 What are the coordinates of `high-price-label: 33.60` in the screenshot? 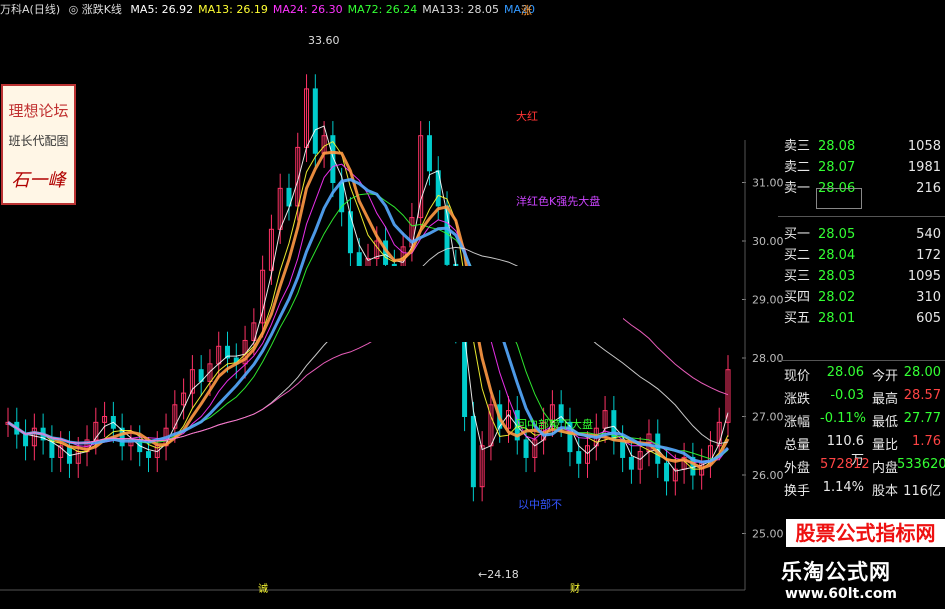 It's located at (324, 40).